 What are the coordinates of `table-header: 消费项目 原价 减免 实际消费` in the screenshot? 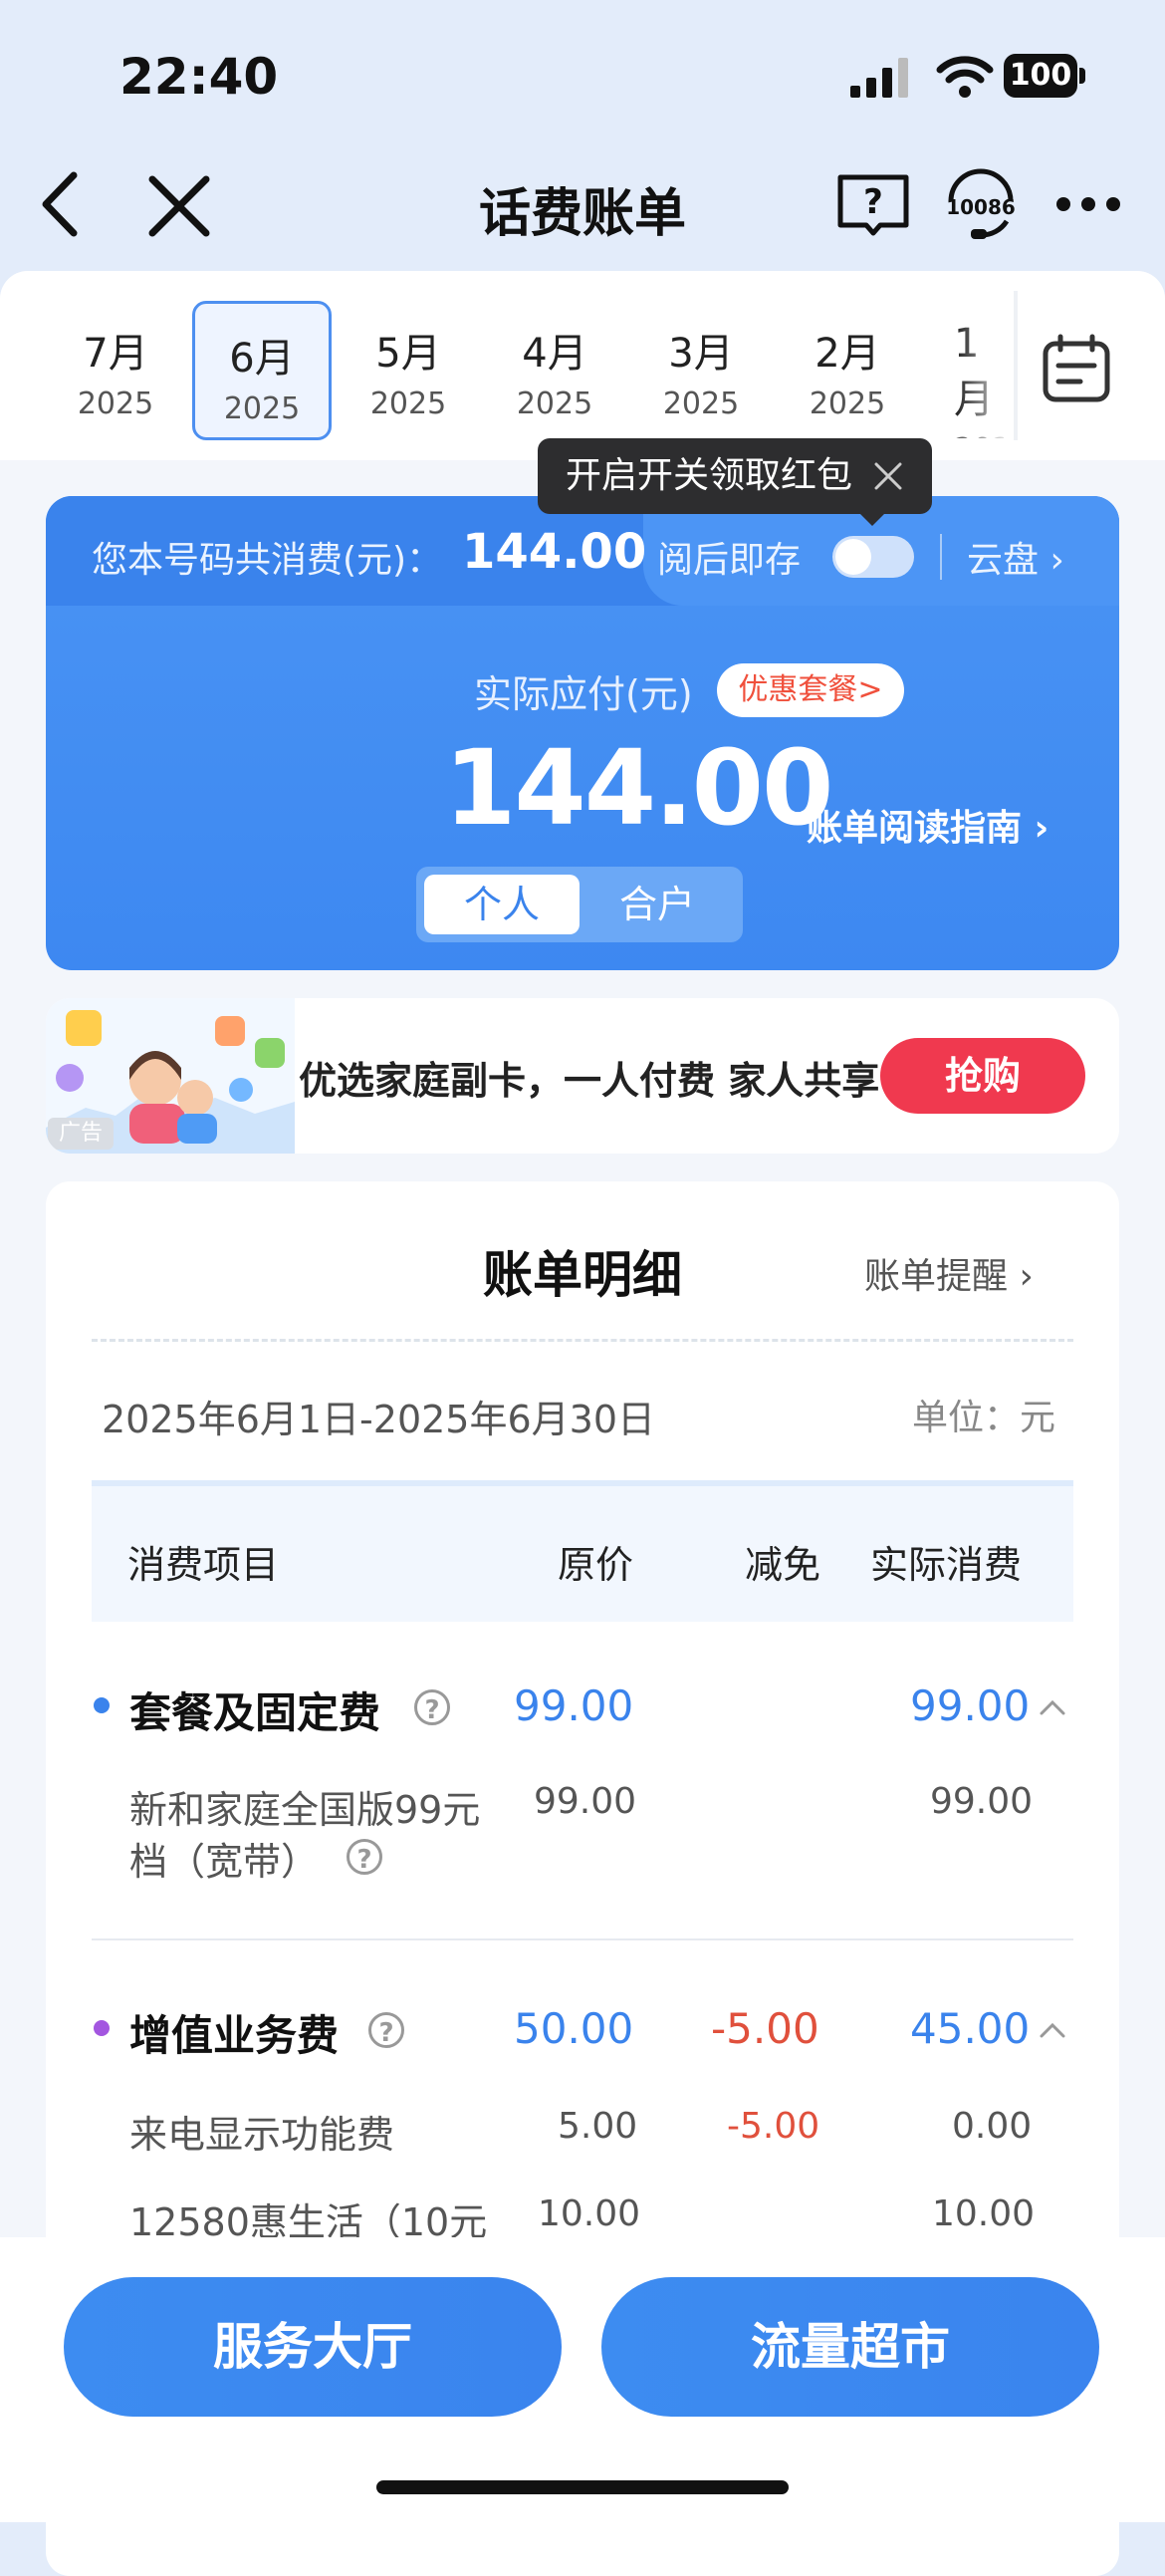 It's located at (582, 1551).